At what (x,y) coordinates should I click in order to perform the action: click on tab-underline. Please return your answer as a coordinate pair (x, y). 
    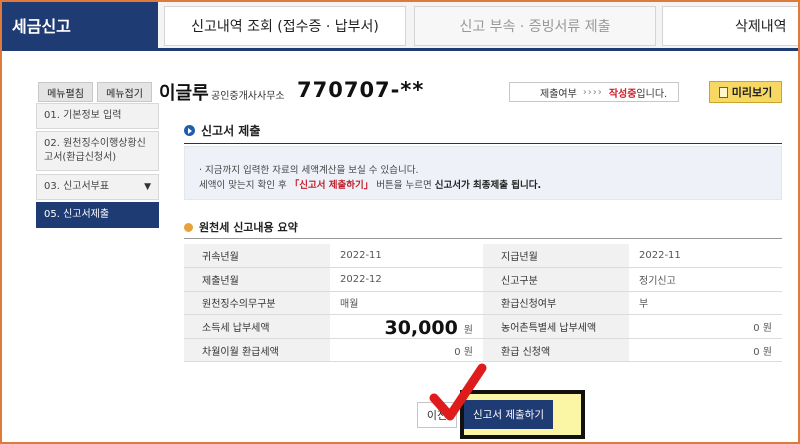
    Looking at the image, I should click on (400, 49).